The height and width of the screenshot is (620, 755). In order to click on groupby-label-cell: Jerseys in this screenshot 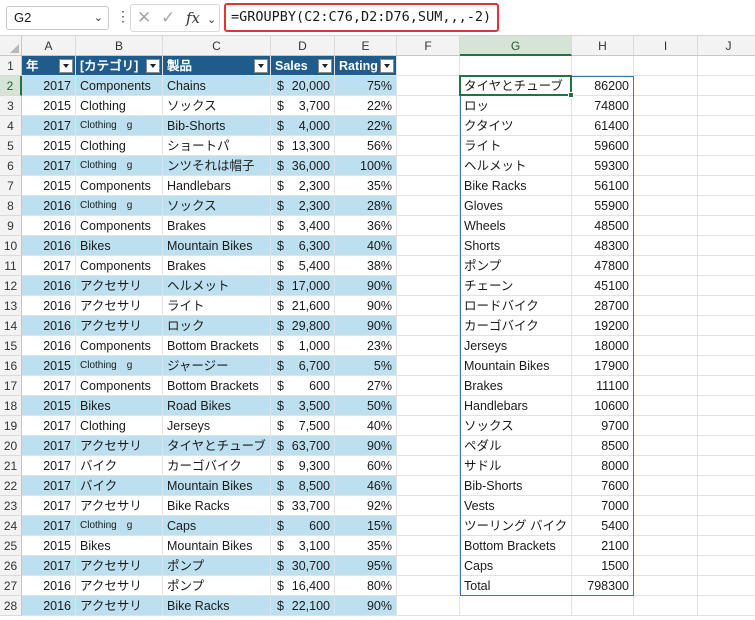, I will do `click(516, 346)`.